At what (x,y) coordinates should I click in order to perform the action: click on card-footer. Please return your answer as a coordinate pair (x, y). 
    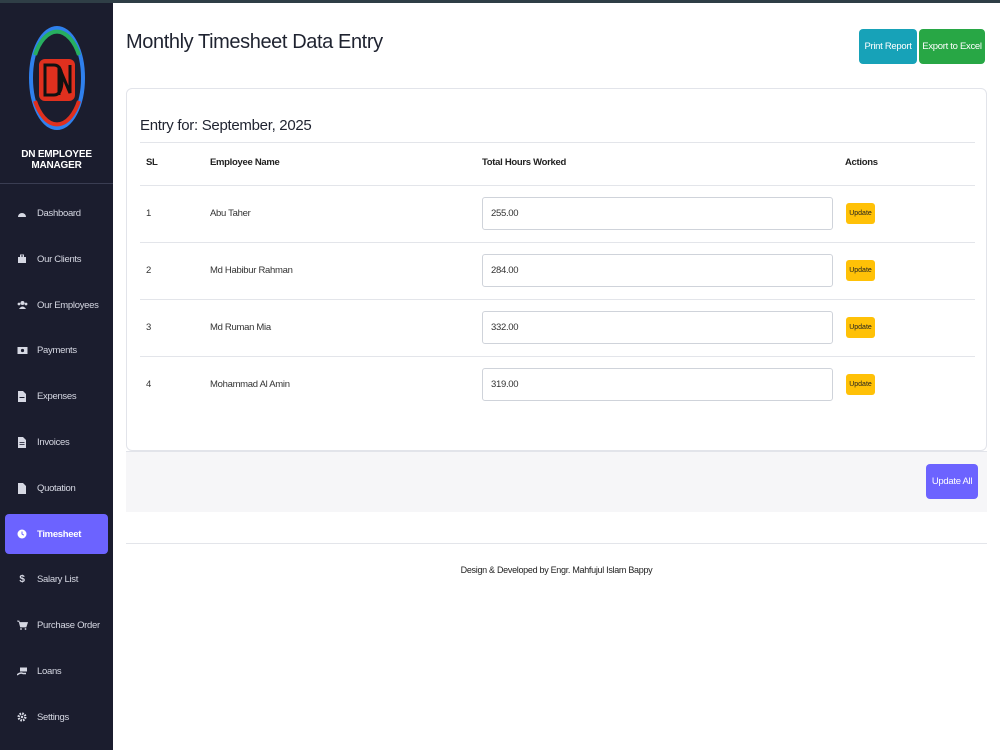
    Looking at the image, I should click on (556, 481).